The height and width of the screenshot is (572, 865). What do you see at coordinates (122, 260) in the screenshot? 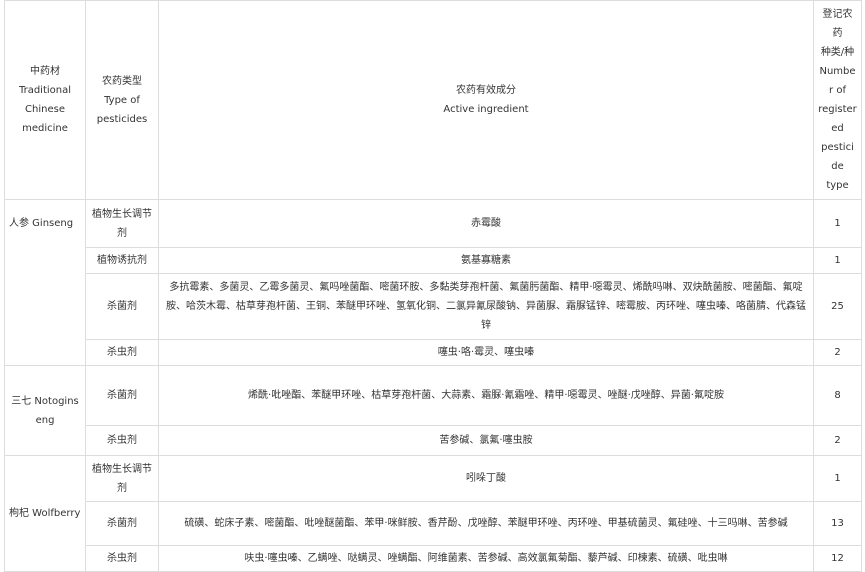
I see `type-cell: 植物诱抗剂` at bounding box center [122, 260].